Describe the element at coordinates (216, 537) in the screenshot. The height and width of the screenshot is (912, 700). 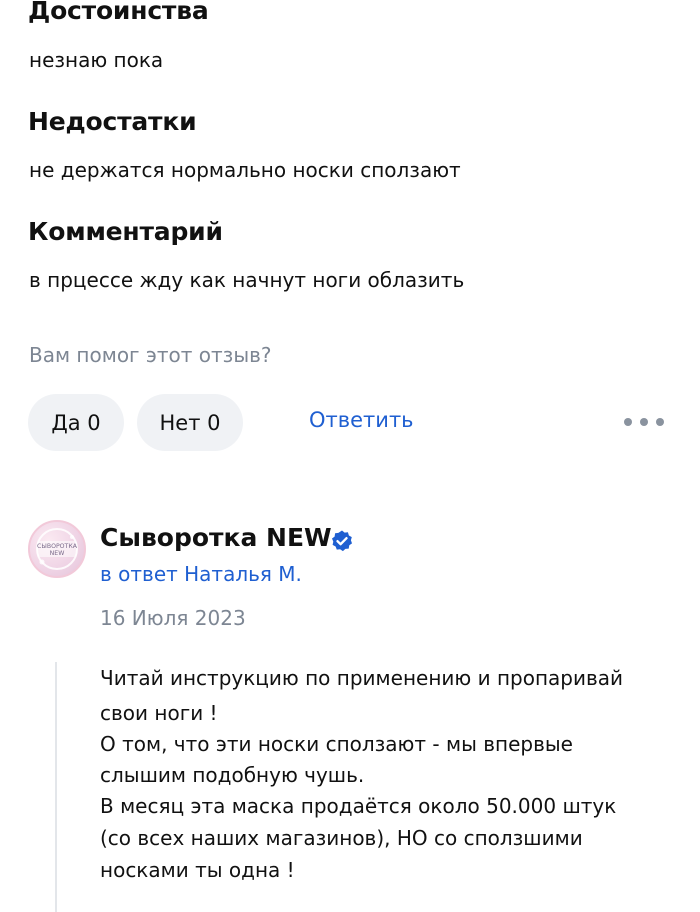
I see `reply-author: Сыворотка NEW` at that location.